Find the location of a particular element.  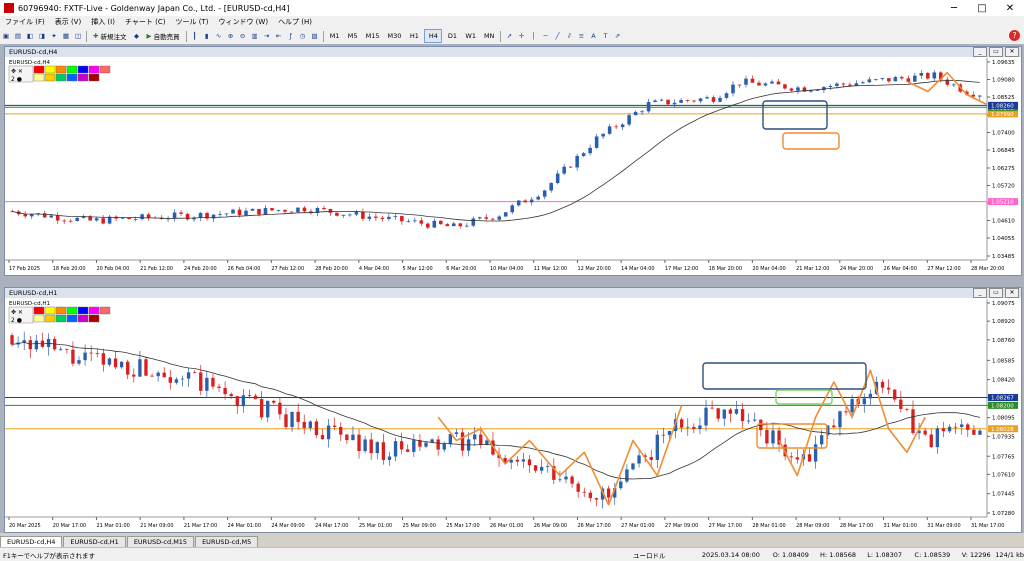

menu-view: 表示 (V) is located at coordinates (68, 22).